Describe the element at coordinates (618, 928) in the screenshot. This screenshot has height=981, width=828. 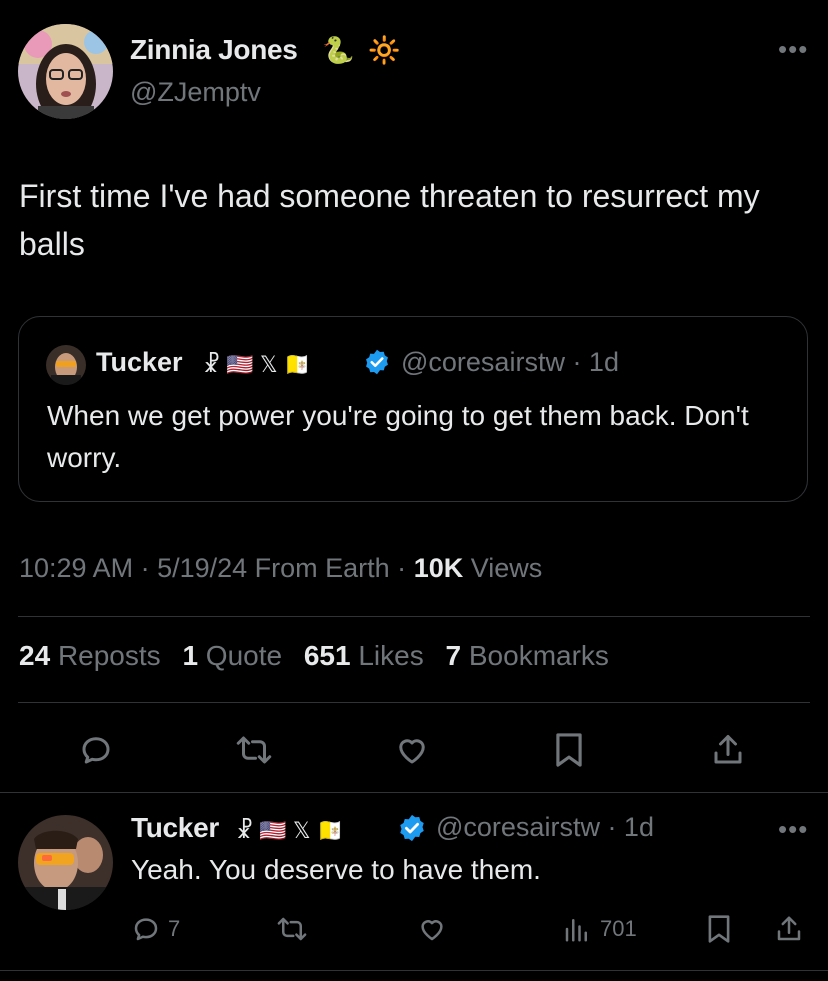
I see `reply-views-count: 701` at that location.